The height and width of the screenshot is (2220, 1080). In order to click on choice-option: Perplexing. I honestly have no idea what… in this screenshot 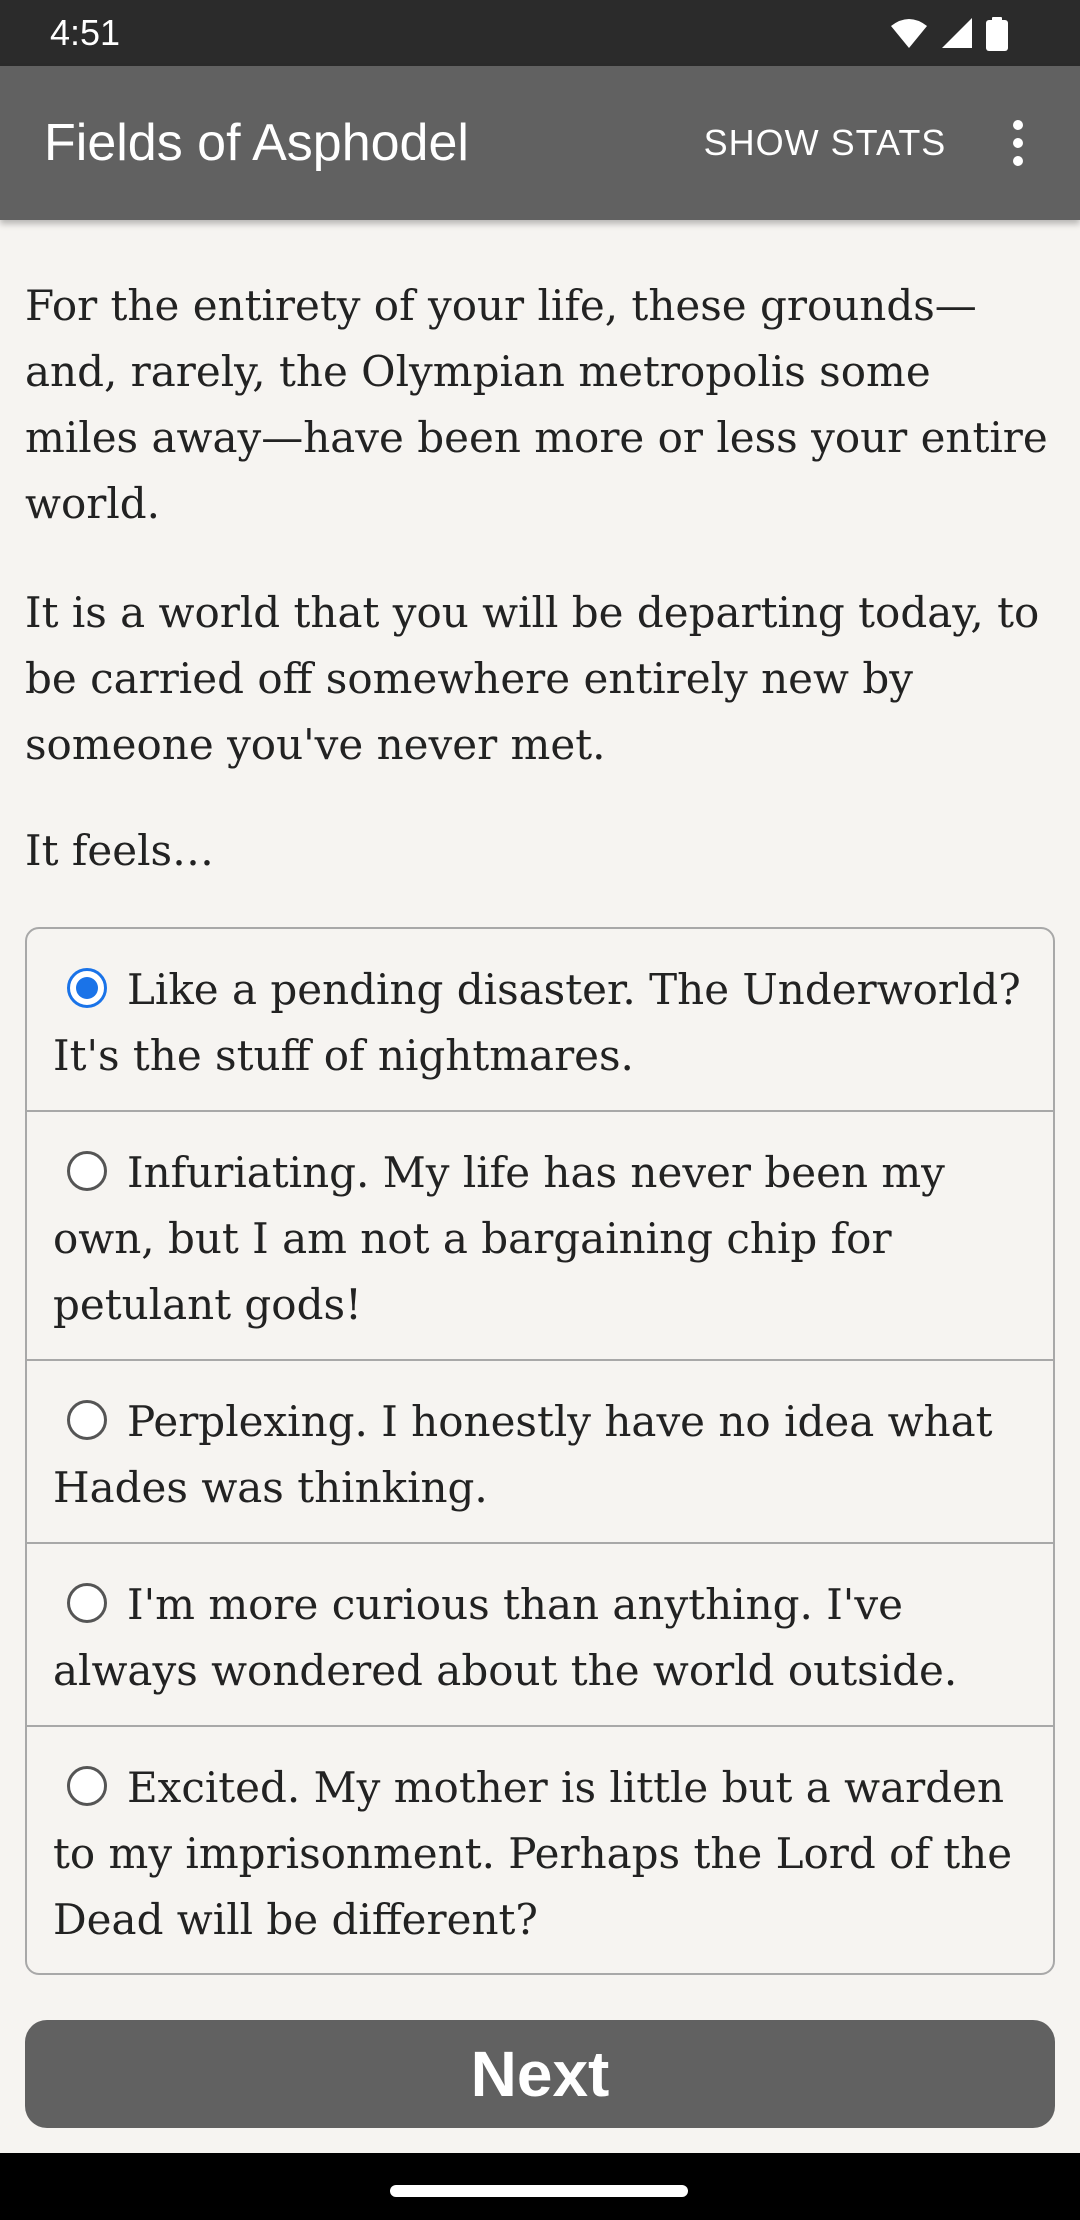, I will do `click(540, 1452)`.